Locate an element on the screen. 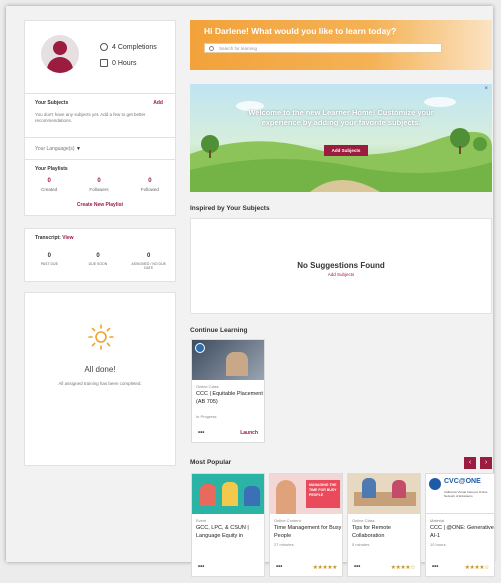 The width and height of the screenshot is (501, 583). playlist-stat-followers: 0 Followers is located at coordinates (98, 185).